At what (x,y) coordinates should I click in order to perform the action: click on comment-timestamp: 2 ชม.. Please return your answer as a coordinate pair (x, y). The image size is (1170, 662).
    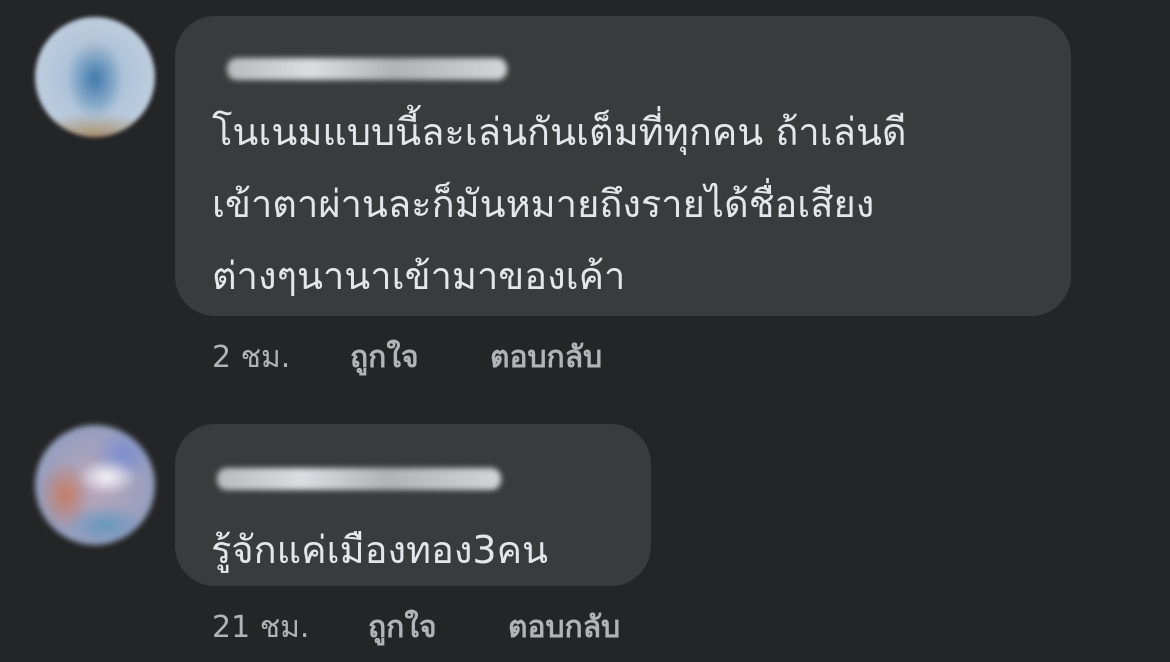
    Looking at the image, I should click on (251, 358).